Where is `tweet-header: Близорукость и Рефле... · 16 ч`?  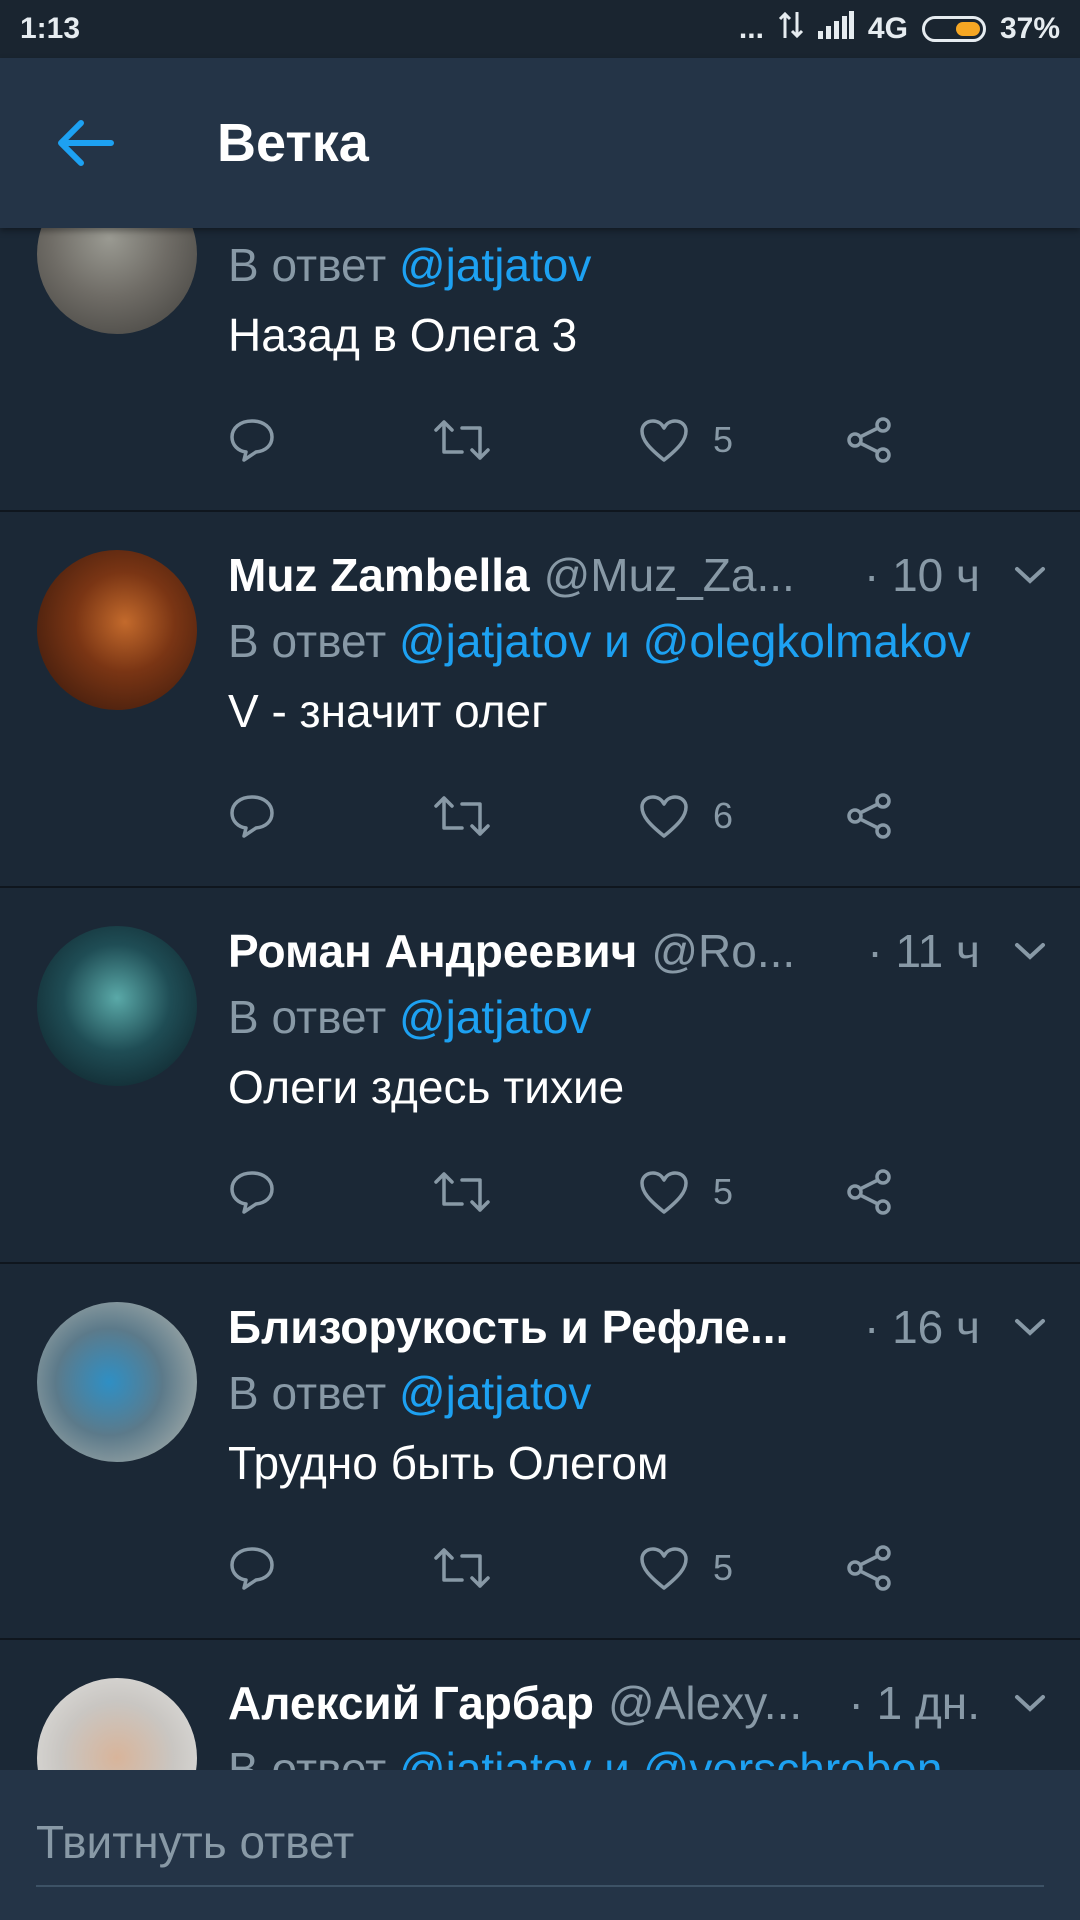
tweet-header: Близорукость и Рефле... · 16 ч is located at coordinates (639, 1327).